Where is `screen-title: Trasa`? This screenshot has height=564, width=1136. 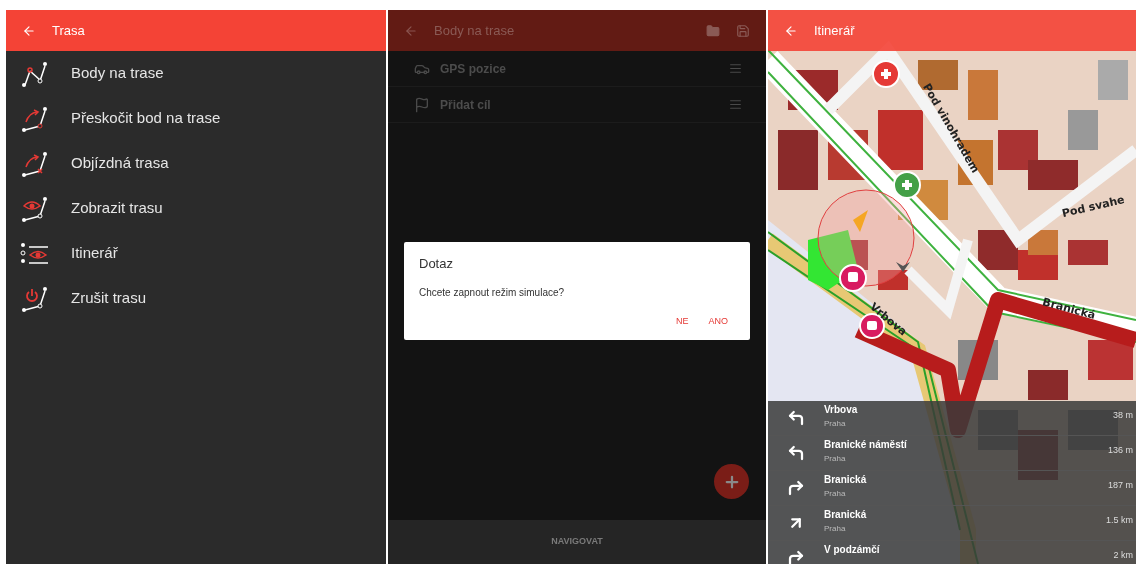
screen-title: Trasa is located at coordinates (68, 30).